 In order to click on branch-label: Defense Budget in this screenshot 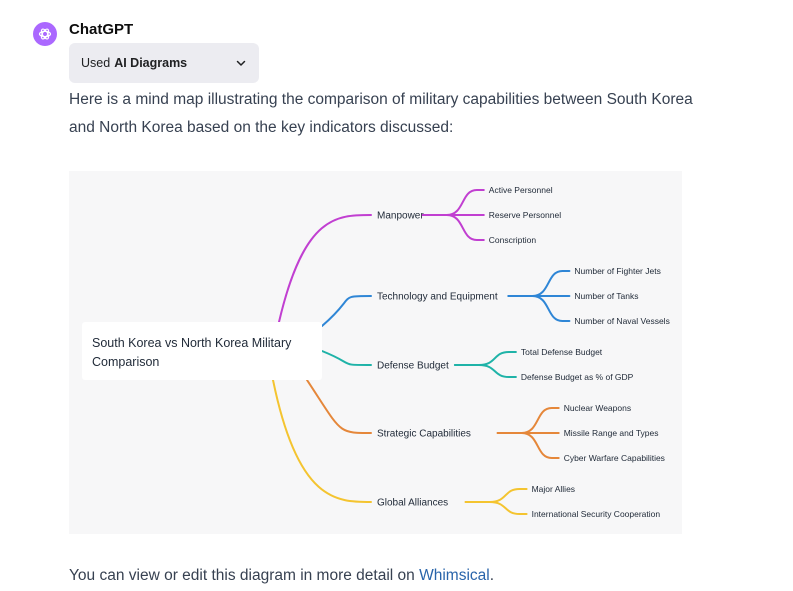, I will do `click(413, 366)`.